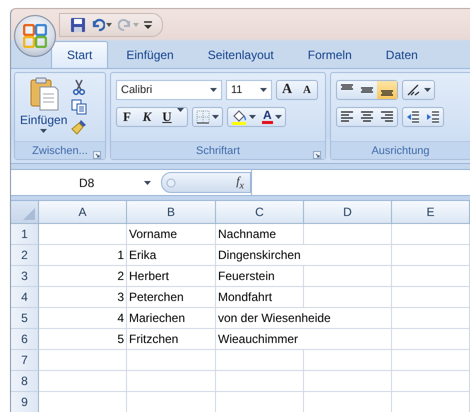 The image size is (470, 412). What do you see at coordinates (86, 182) in the screenshot?
I see `name-box: D8` at bounding box center [86, 182].